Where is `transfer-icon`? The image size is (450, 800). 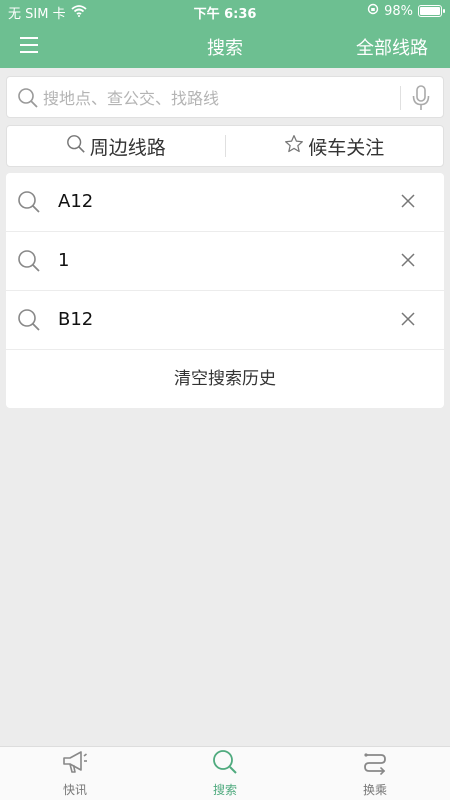 transfer-icon is located at coordinates (375, 763).